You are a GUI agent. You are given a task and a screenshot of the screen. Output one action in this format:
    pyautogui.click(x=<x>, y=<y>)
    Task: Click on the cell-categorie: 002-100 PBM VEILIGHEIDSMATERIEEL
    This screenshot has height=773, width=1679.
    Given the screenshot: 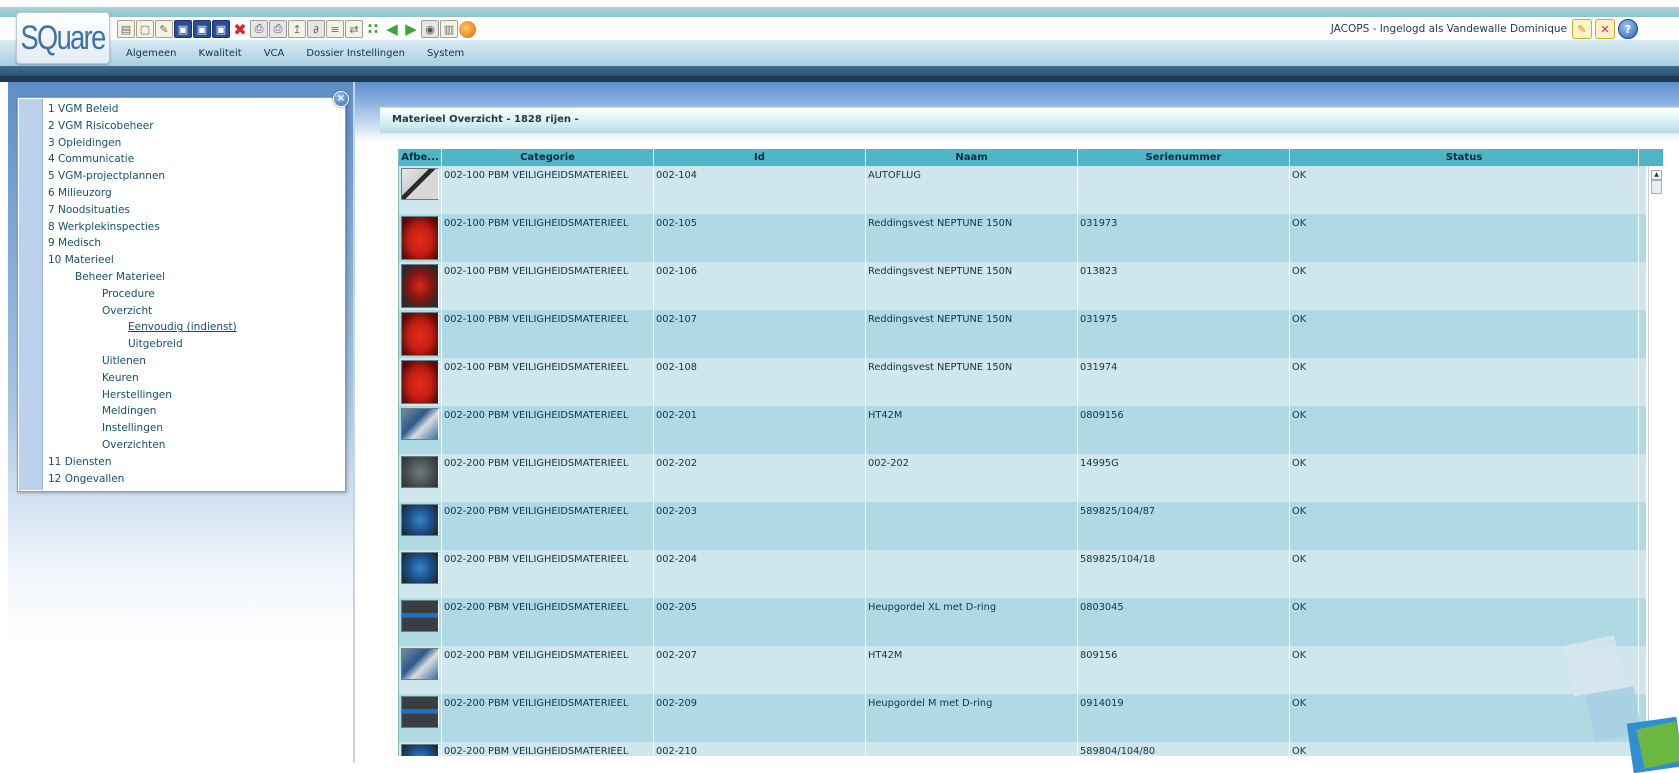 What is the action you would take?
    pyautogui.click(x=548, y=334)
    